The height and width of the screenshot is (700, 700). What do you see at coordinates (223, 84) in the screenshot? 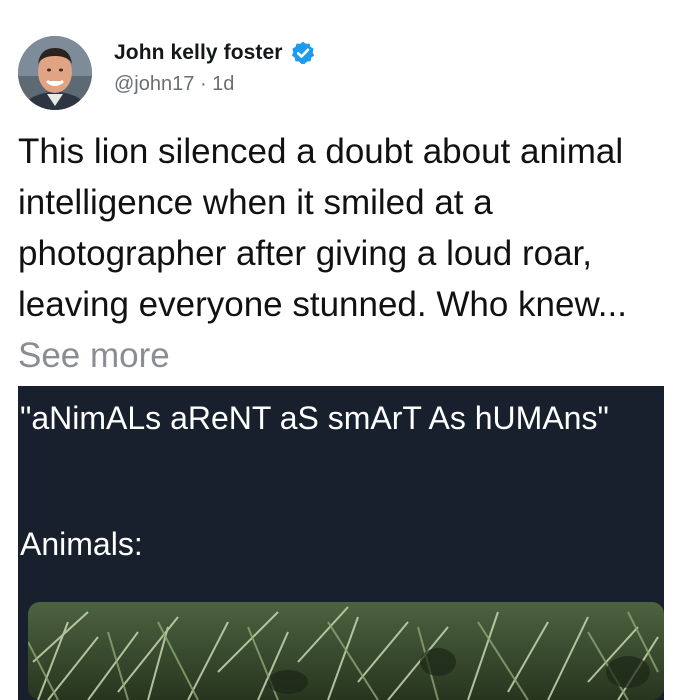
I see `tweet-time: 1d` at bounding box center [223, 84].